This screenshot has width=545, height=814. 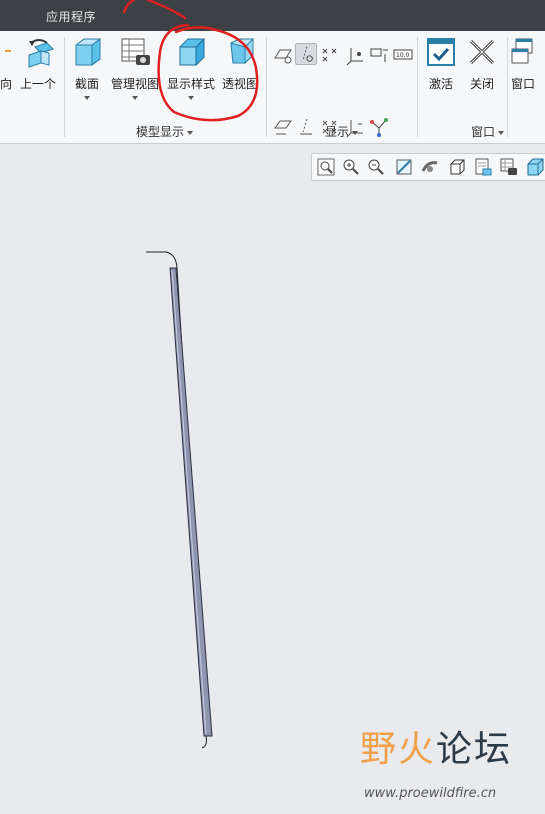 I want to click on window-button: 窗口, so click(x=525, y=75).